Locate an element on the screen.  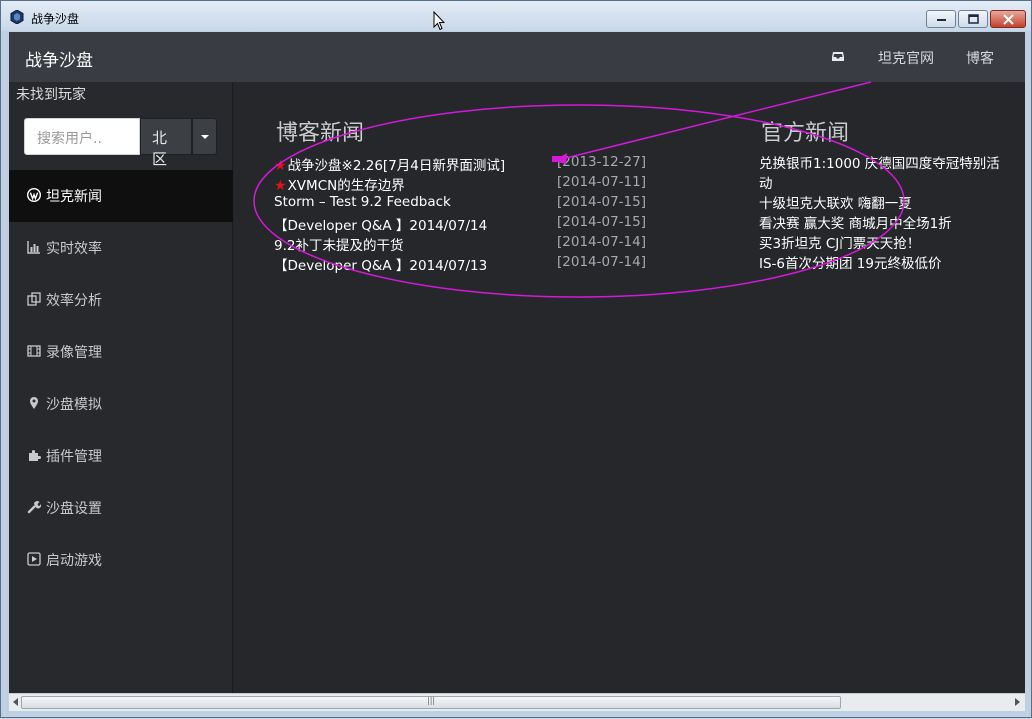
blog-news-item: ★战争沙盘※2.26[7月4日新界面测试] [2013-12-27] is located at coordinates (460, 164).